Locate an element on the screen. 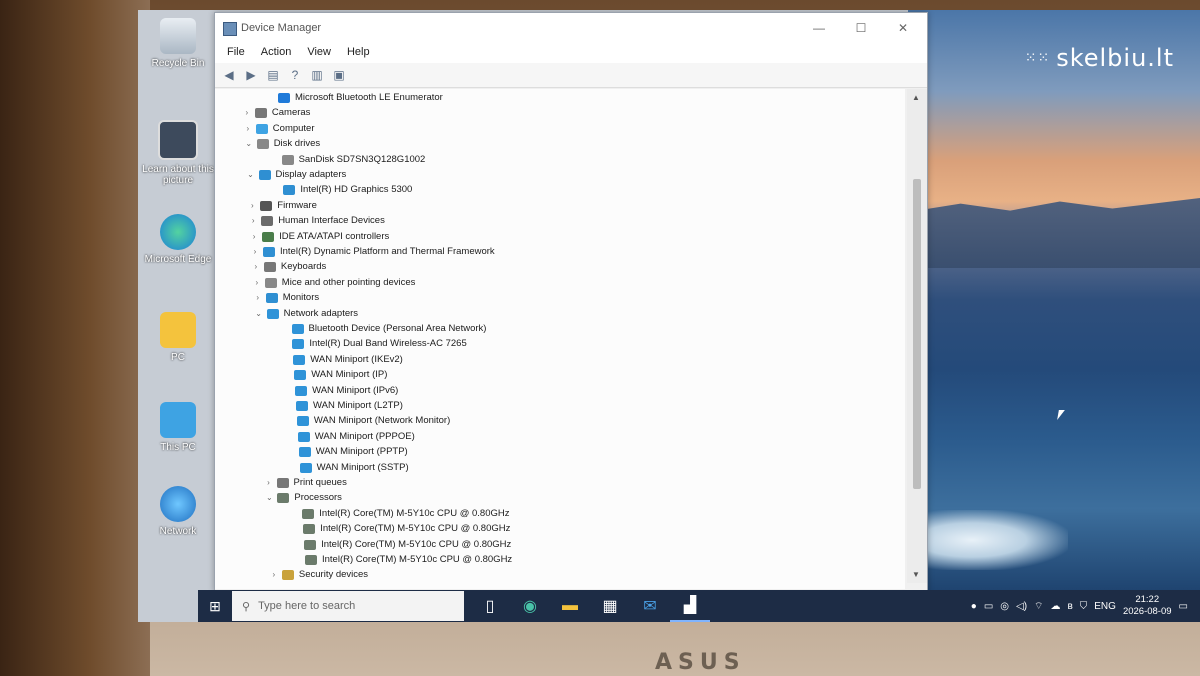  task-view-icon: ▯ is located at coordinates (490, 606).